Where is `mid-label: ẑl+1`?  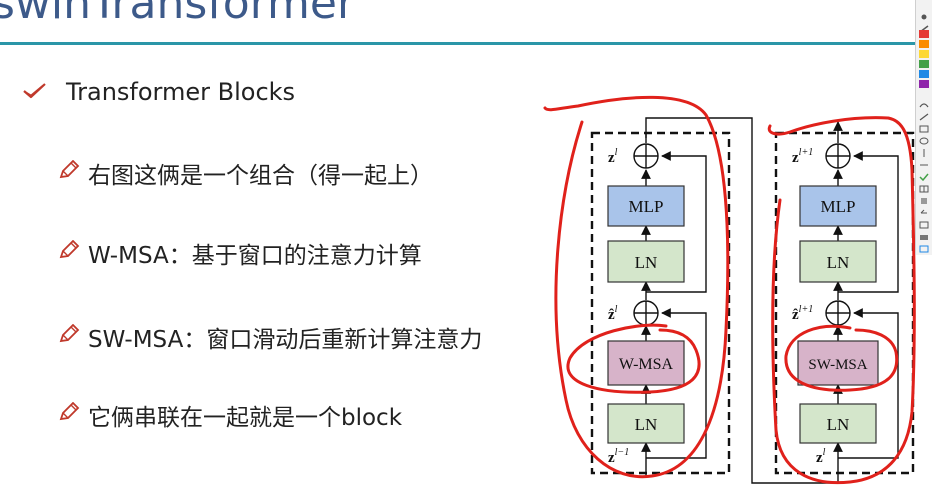
mid-label: ẑl+1 is located at coordinates (802, 313).